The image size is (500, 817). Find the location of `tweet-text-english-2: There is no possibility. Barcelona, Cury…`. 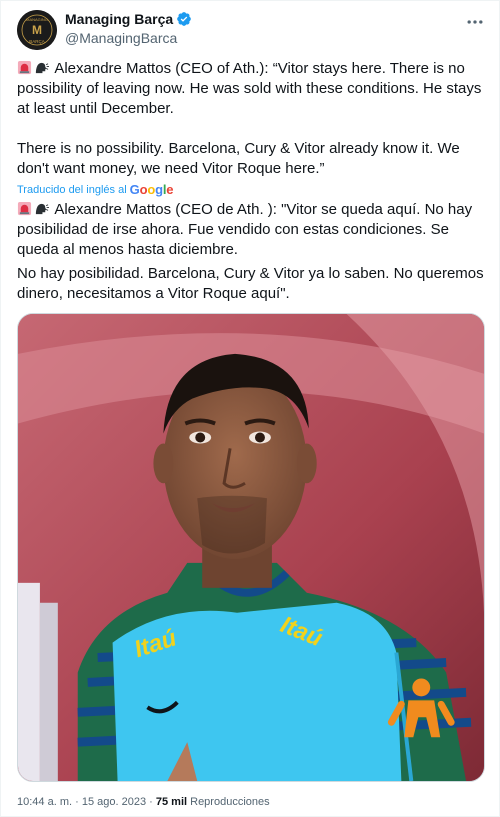

tweet-text-english-2: There is no possibility. Barcelona, Cury… is located at coordinates (238, 158).